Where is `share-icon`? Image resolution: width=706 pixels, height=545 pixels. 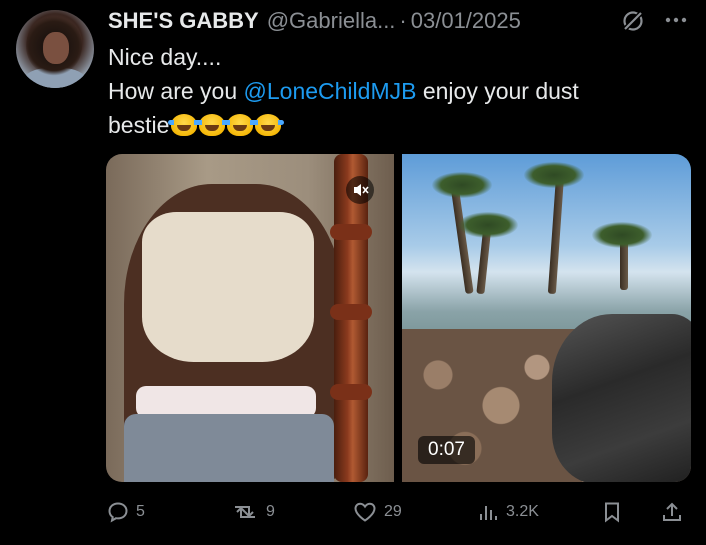
share-icon is located at coordinates (672, 511).